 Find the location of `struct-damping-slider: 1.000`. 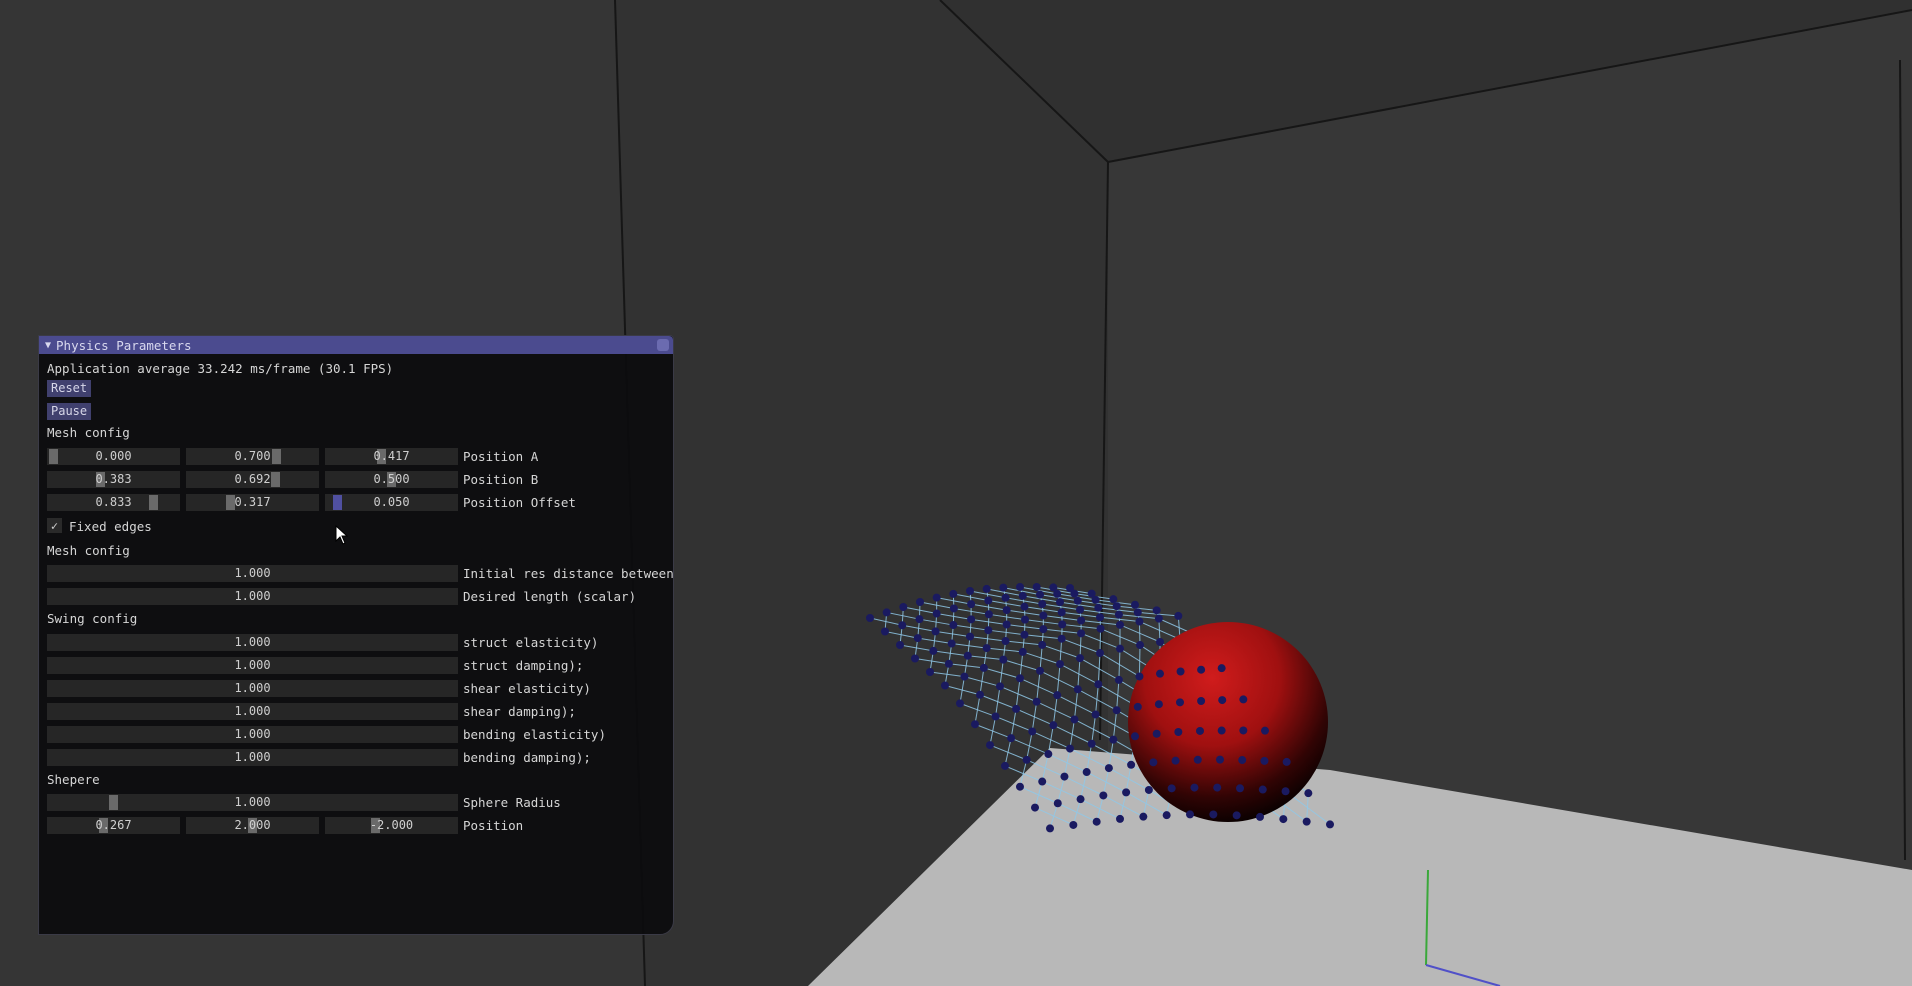

struct-damping-slider: 1.000 is located at coordinates (252, 665).